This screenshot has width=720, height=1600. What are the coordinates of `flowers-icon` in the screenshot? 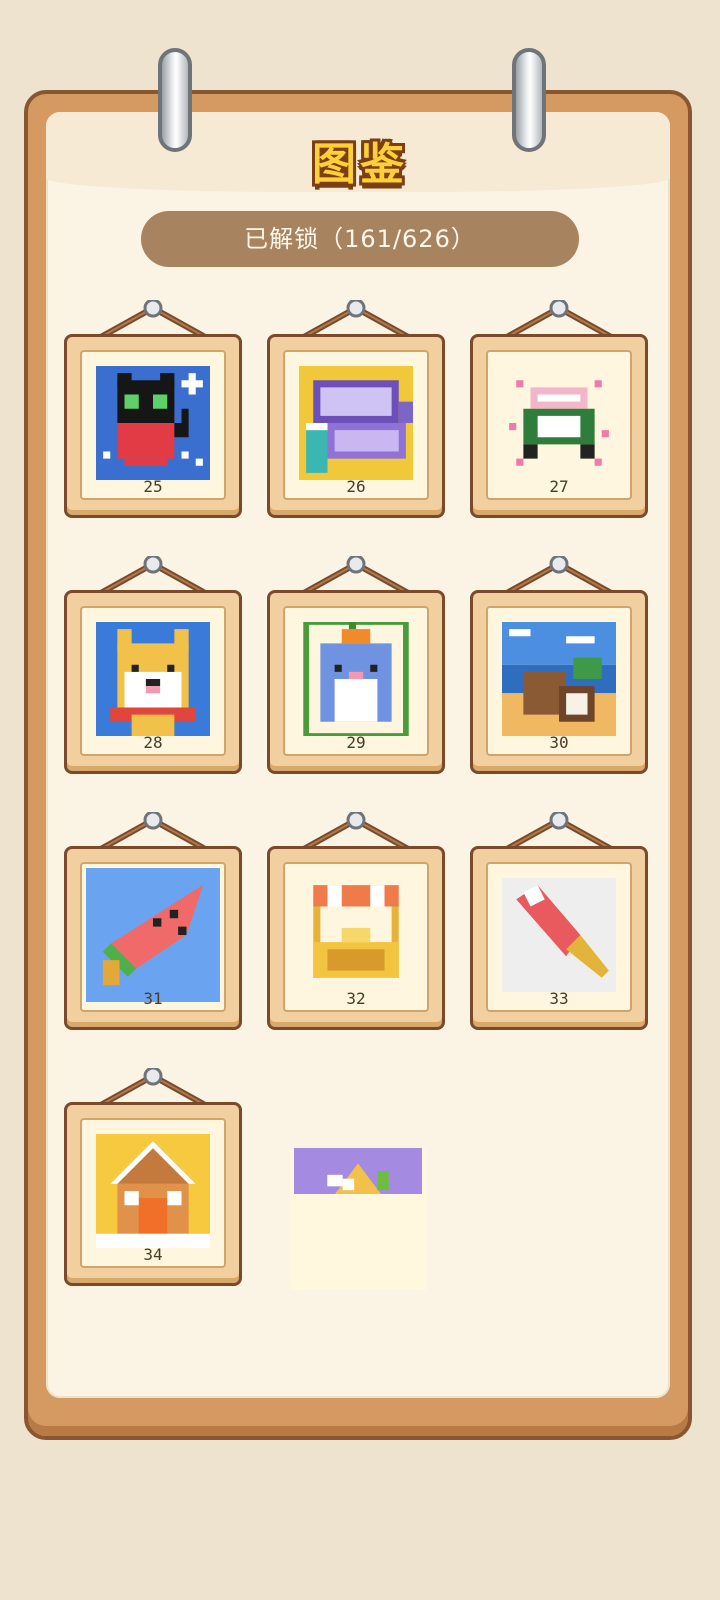 It's located at (358, 1171).